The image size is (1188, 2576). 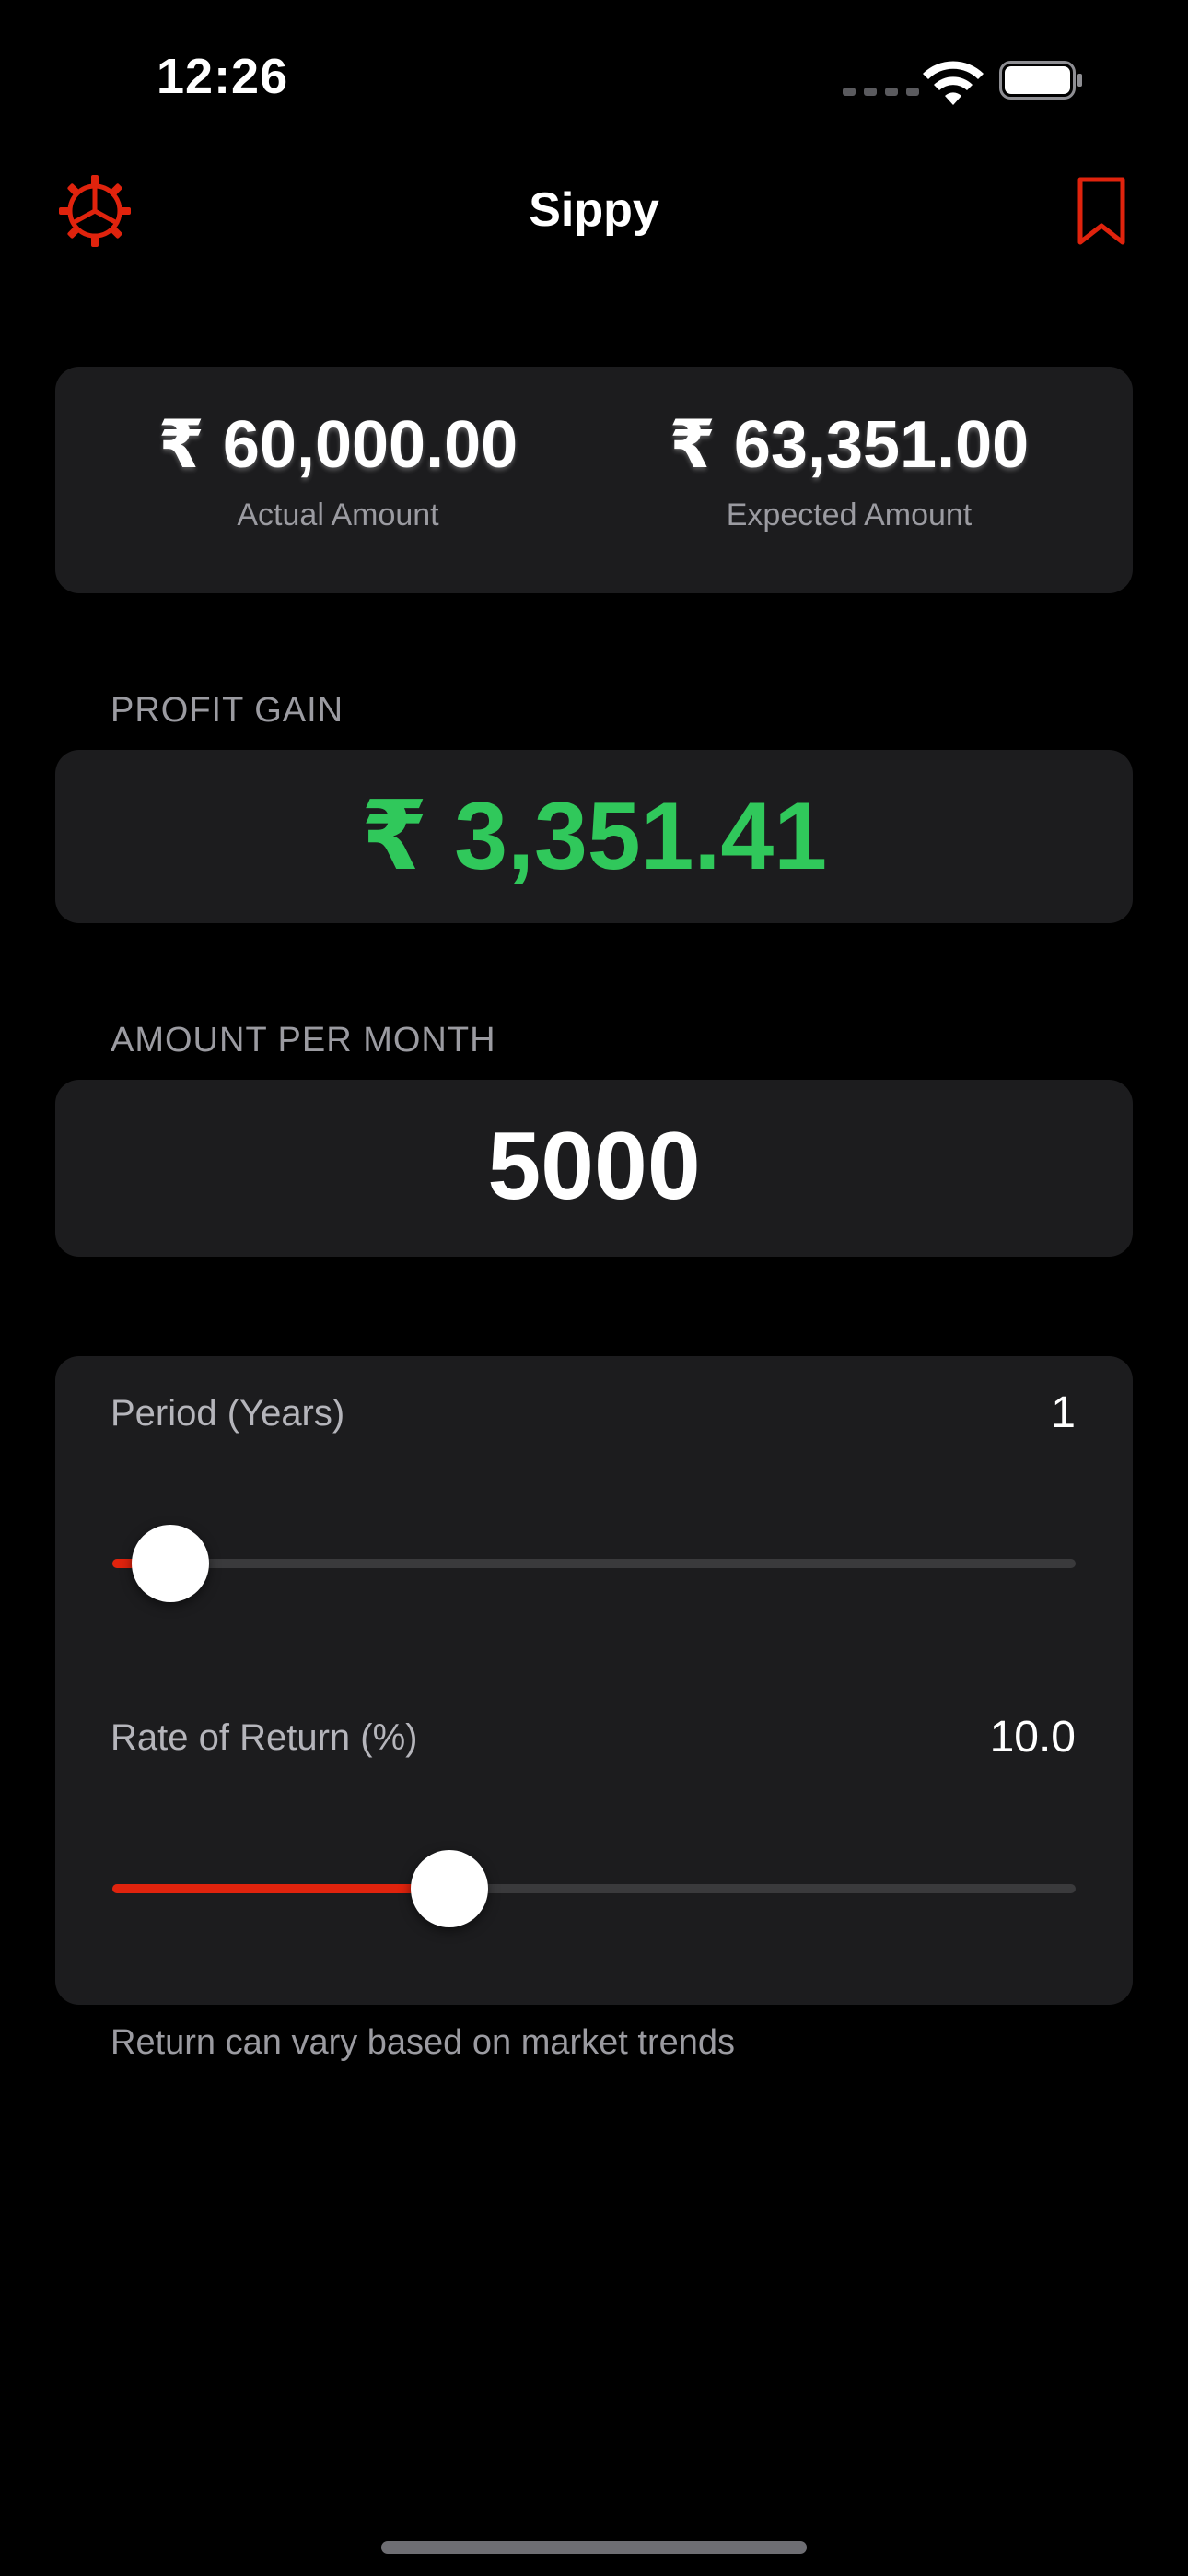 I want to click on period-slider-track, so click(x=594, y=1563).